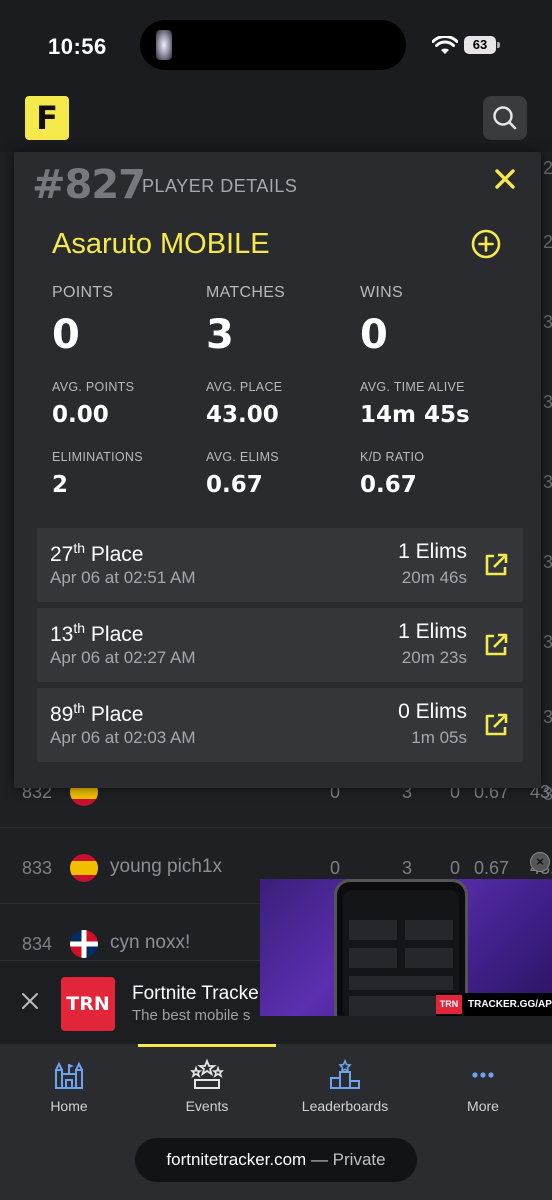 The height and width of the screenshot is (1200, 552). I want to click on match-elims: 0 Elims, so click(432, 711).